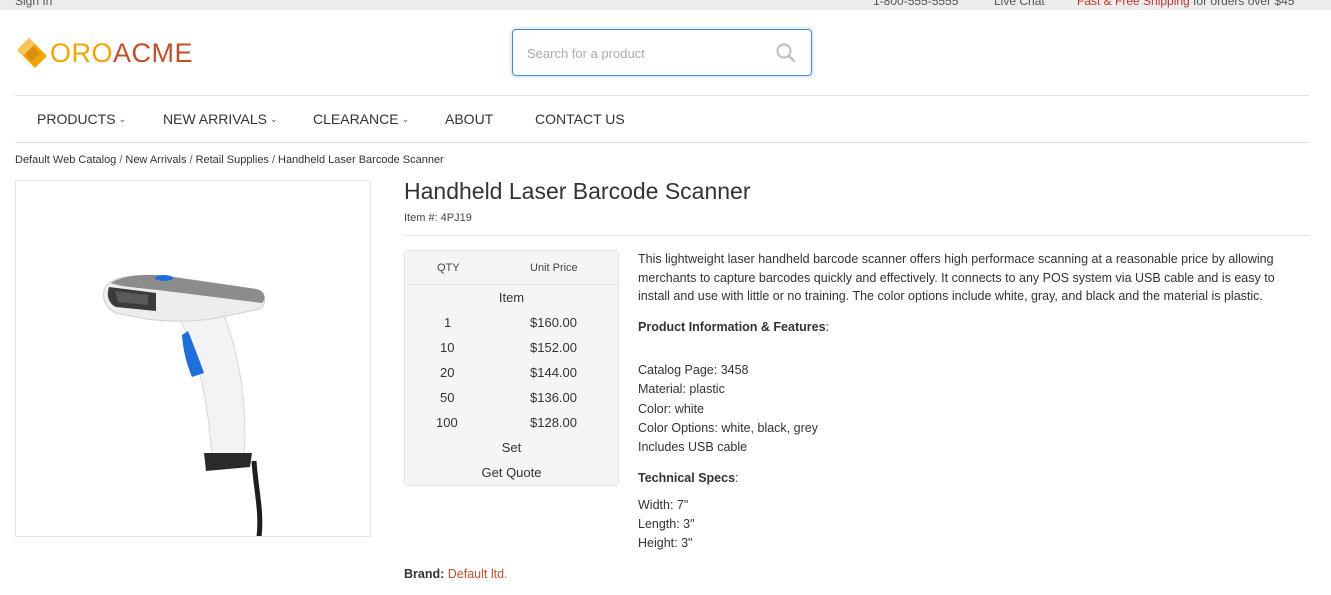 The height and width of the screenshot is (595, 1331). What do you see at coordinates (215, 119) in the screenshot?
I see `nav-label-new-arrivals: NEW ARRIVALS` at bounding box center [215, 119].